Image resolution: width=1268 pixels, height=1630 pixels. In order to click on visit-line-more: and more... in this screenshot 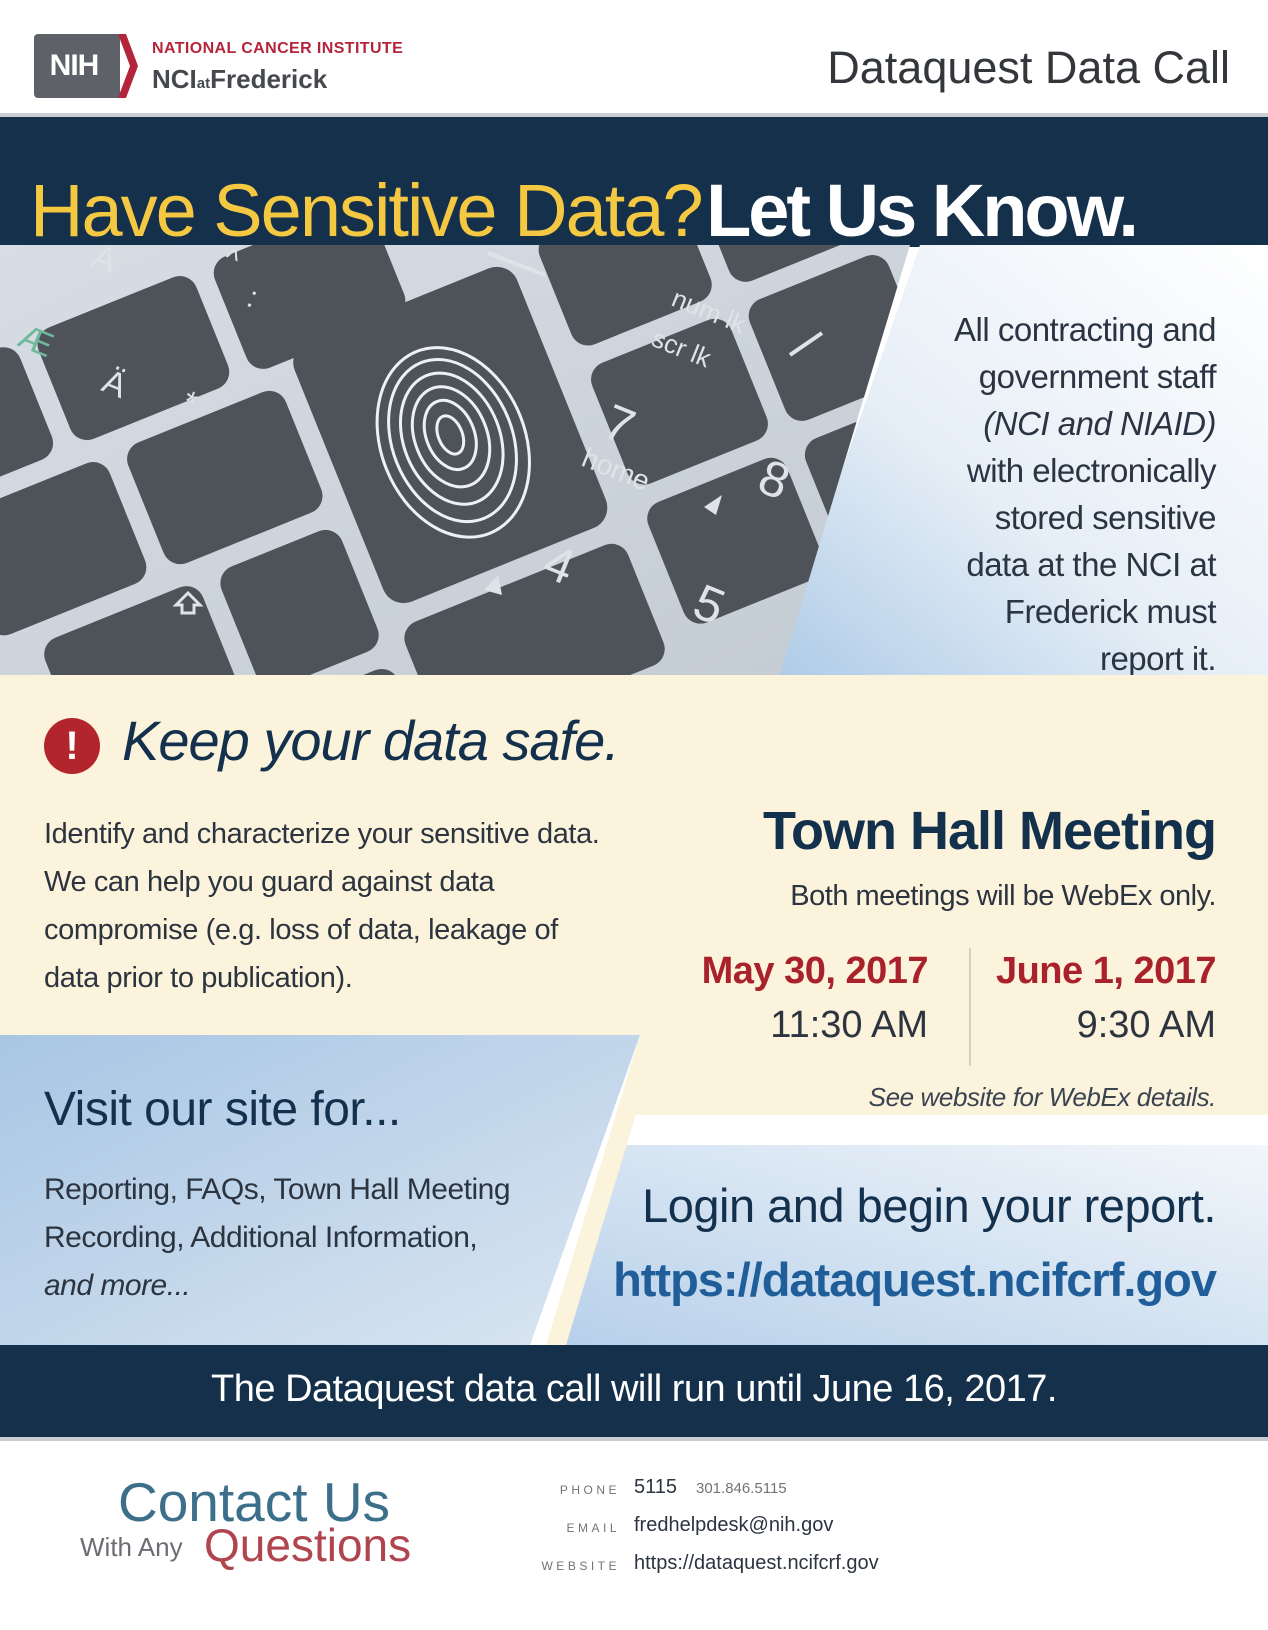, I will do `click(117, 1285)`.